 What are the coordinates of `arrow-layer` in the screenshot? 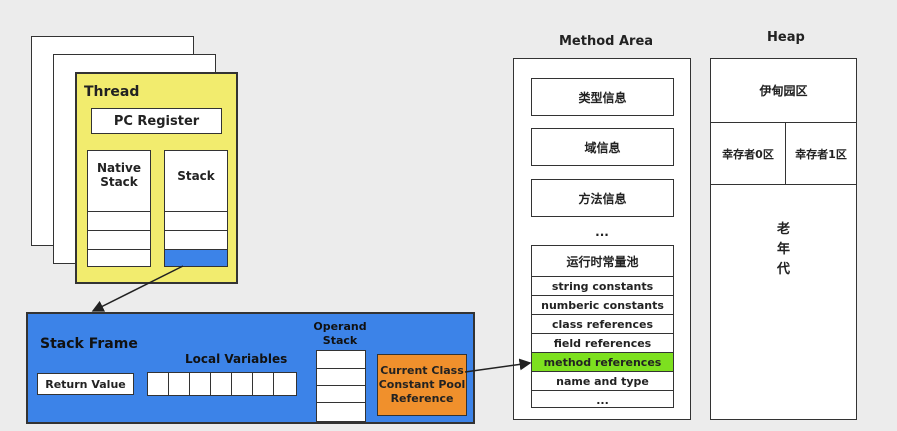 It's located at (311, 319).